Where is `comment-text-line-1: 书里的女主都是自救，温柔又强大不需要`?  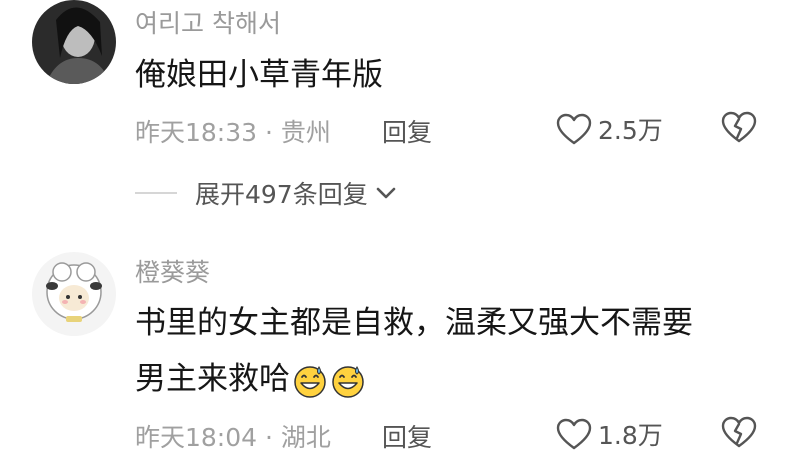
comment-text-line-1: 书里的女主都是自救，温柔又强大不需要 is located at coordinates (414, 323).